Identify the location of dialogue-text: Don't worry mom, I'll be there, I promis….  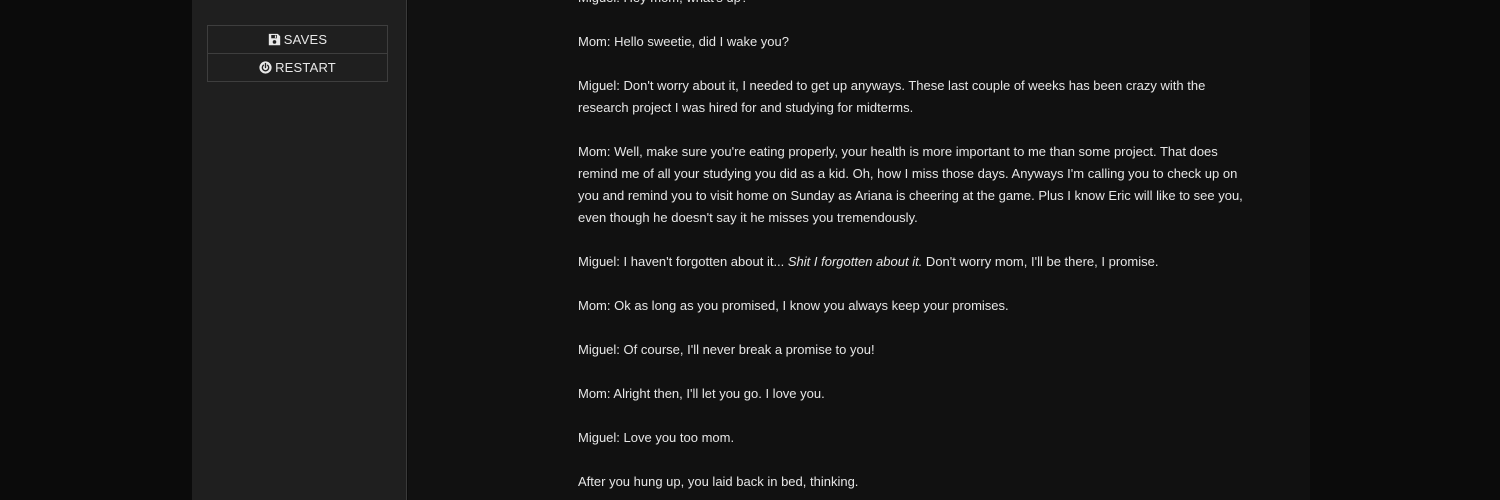
(1040, 261).